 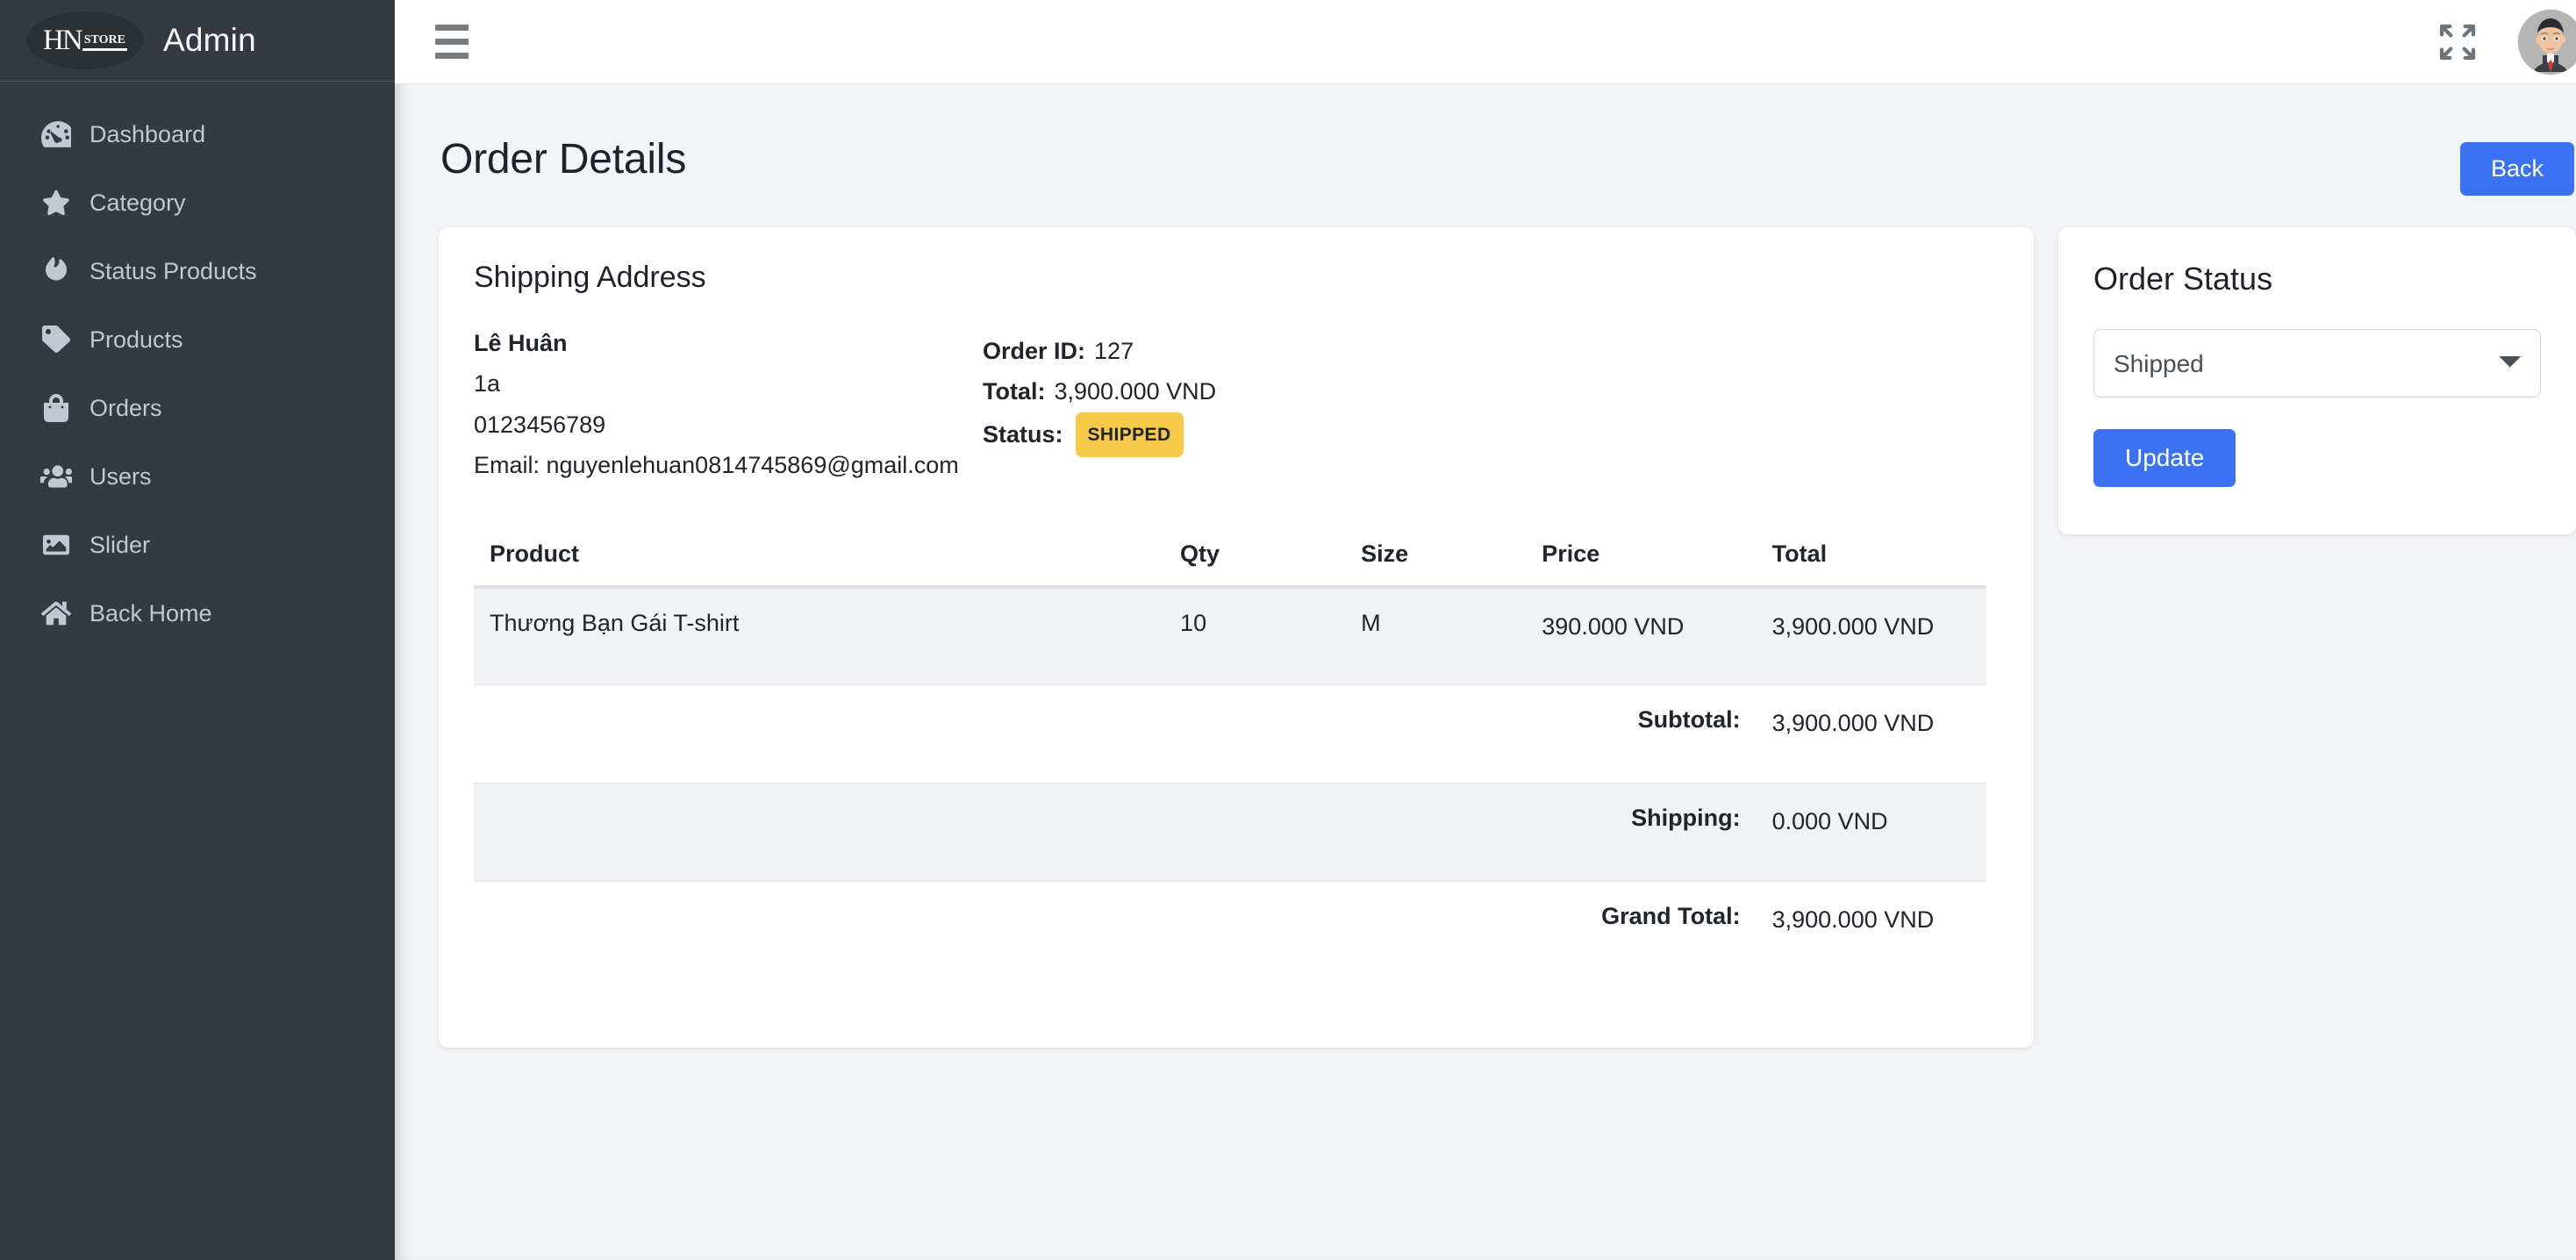 I want to click on order-id-value: 127, so click(x=1114, y=351).